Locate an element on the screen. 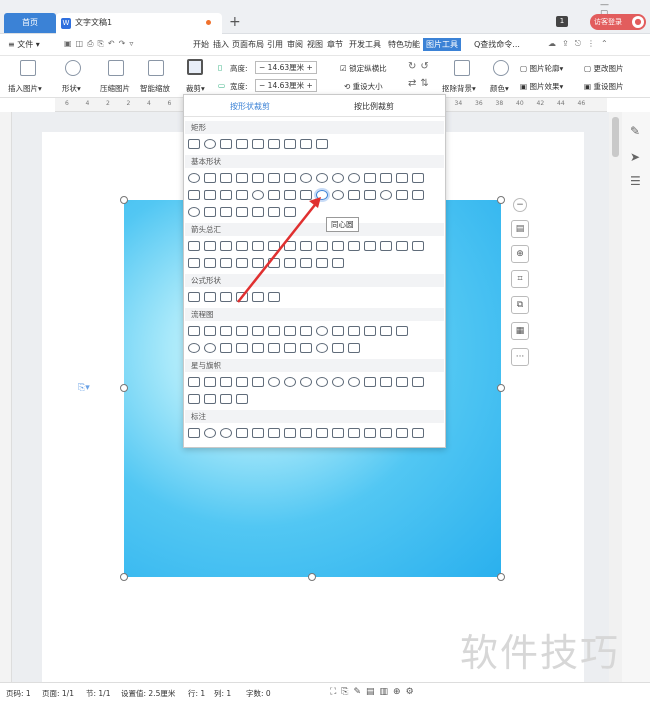 This screenshot has width=650, height=702. menu-item-picture-tools: 图片工具 is located at coordinates (442, 44).